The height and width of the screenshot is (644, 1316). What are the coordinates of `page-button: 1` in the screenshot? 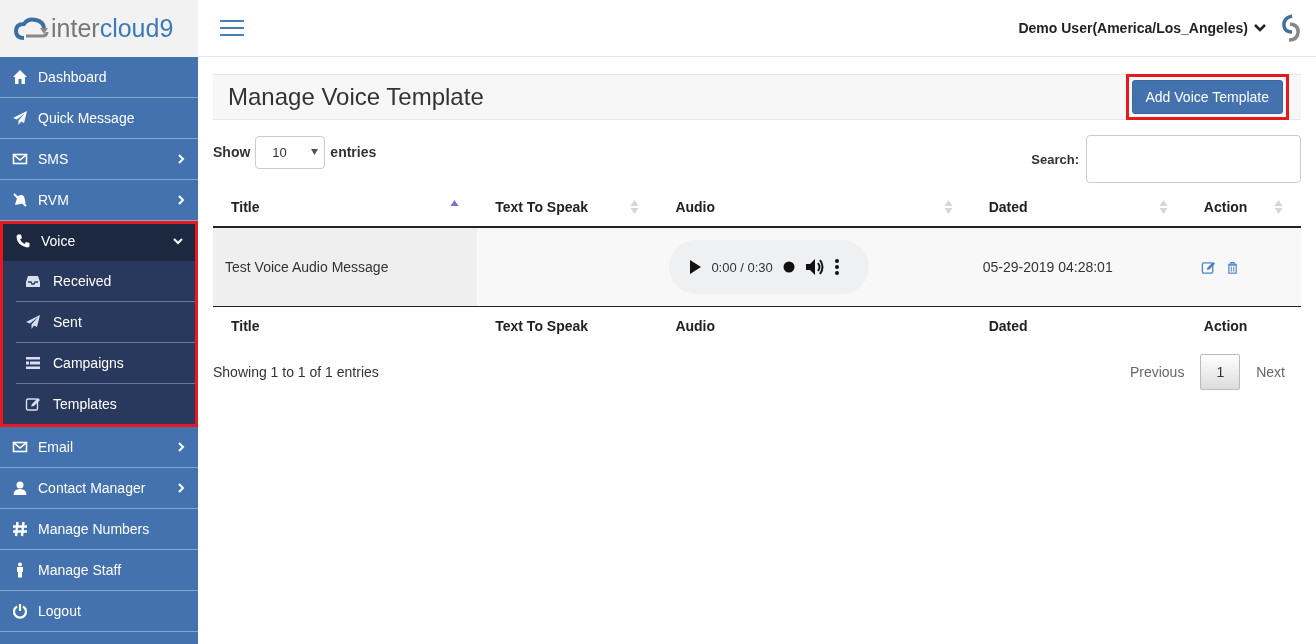 It's located at (1220, 372).